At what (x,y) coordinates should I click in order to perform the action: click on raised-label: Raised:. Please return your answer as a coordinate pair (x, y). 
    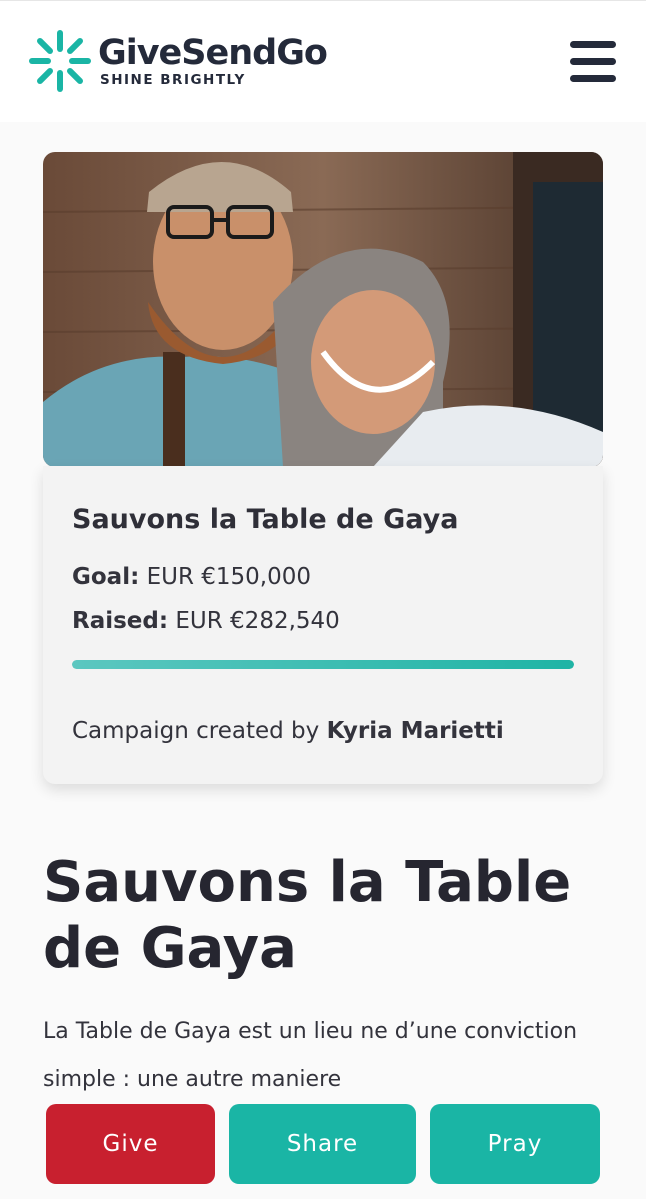
    Looking at the image, I should click on (120, 621).